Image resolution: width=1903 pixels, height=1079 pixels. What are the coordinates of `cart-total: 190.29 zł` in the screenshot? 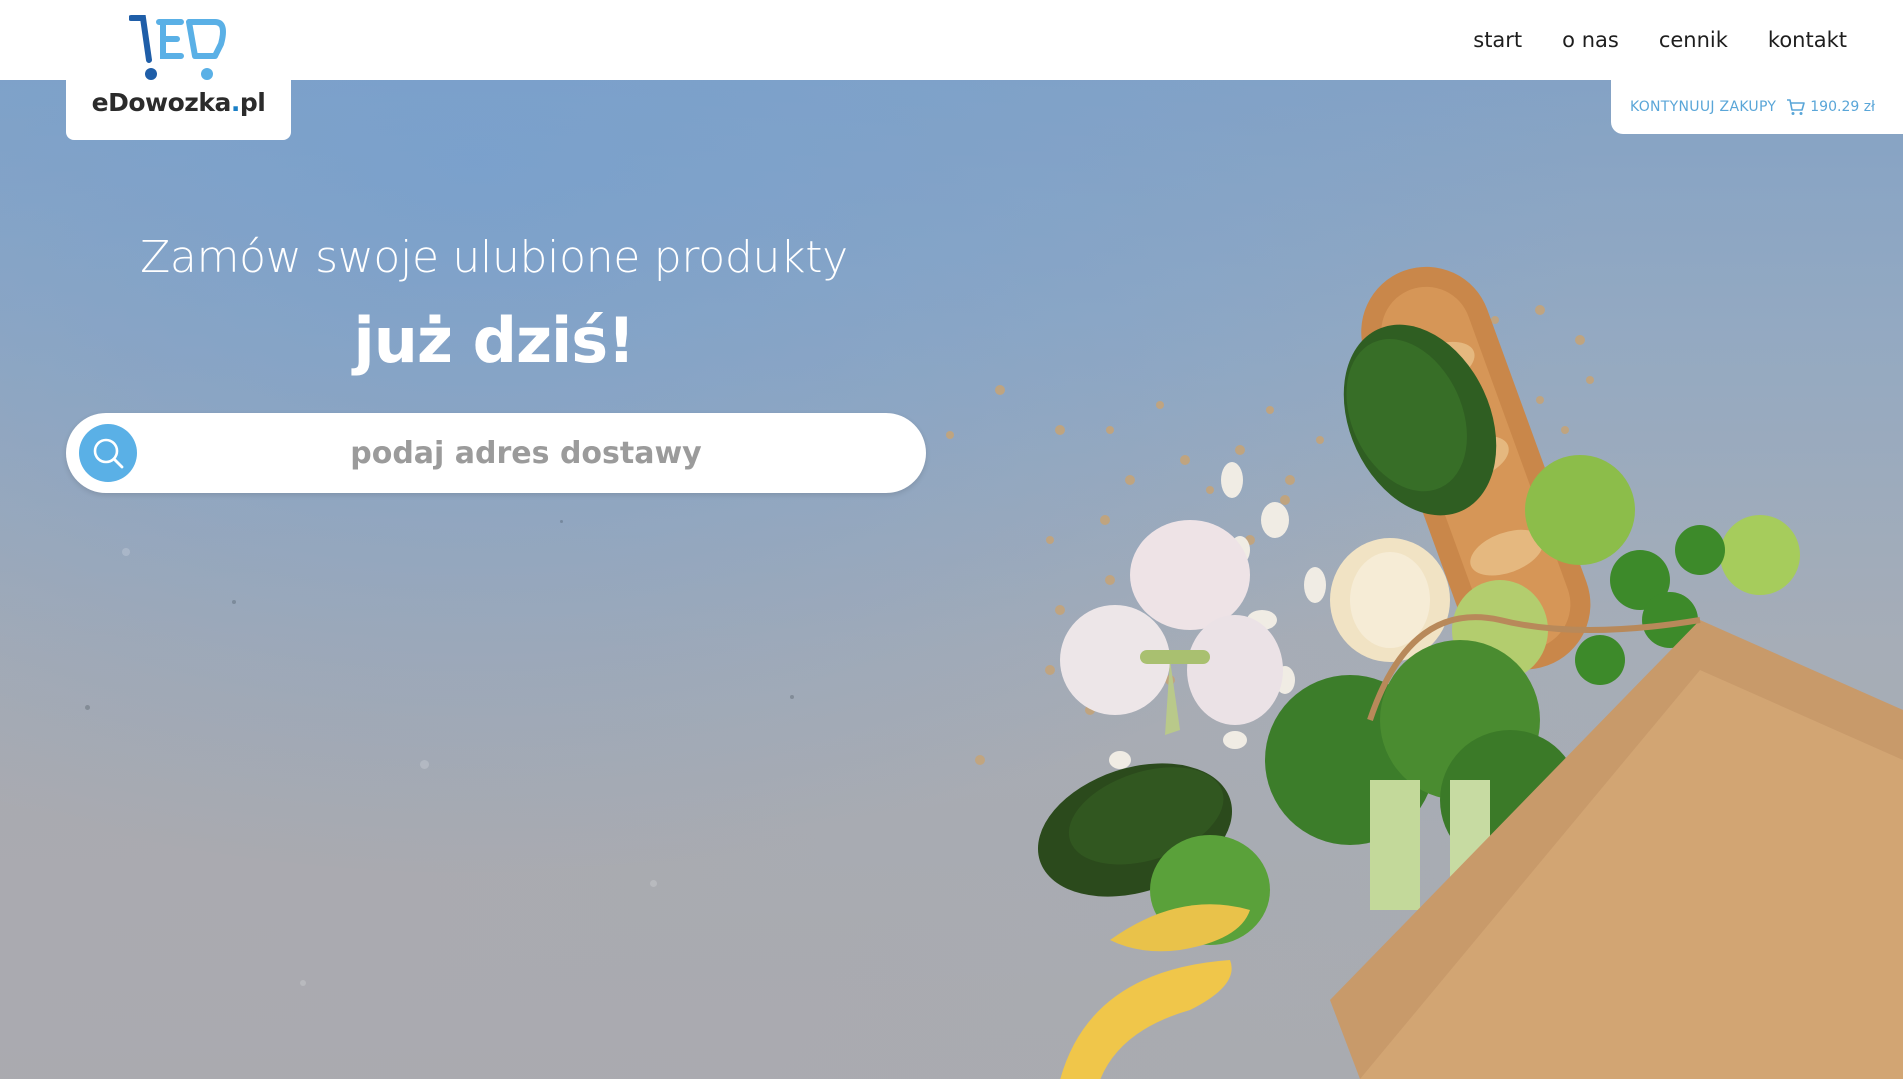 It's located at (1843, 107).